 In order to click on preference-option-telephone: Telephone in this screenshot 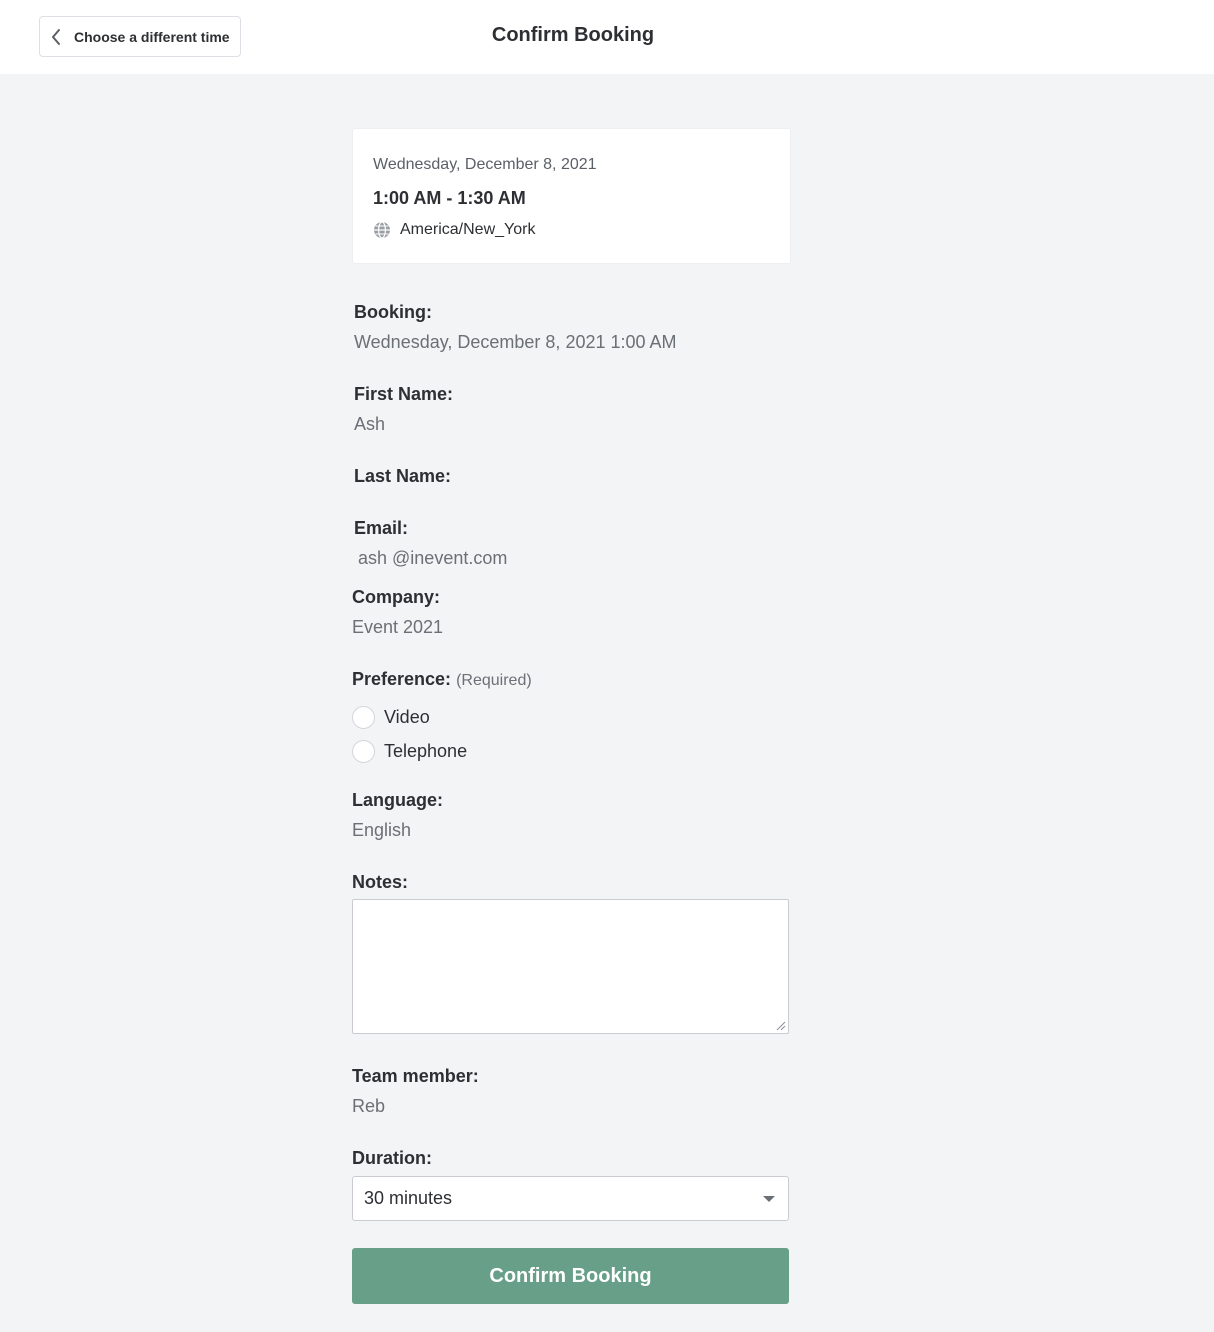, I will do `click(442, 751)`.